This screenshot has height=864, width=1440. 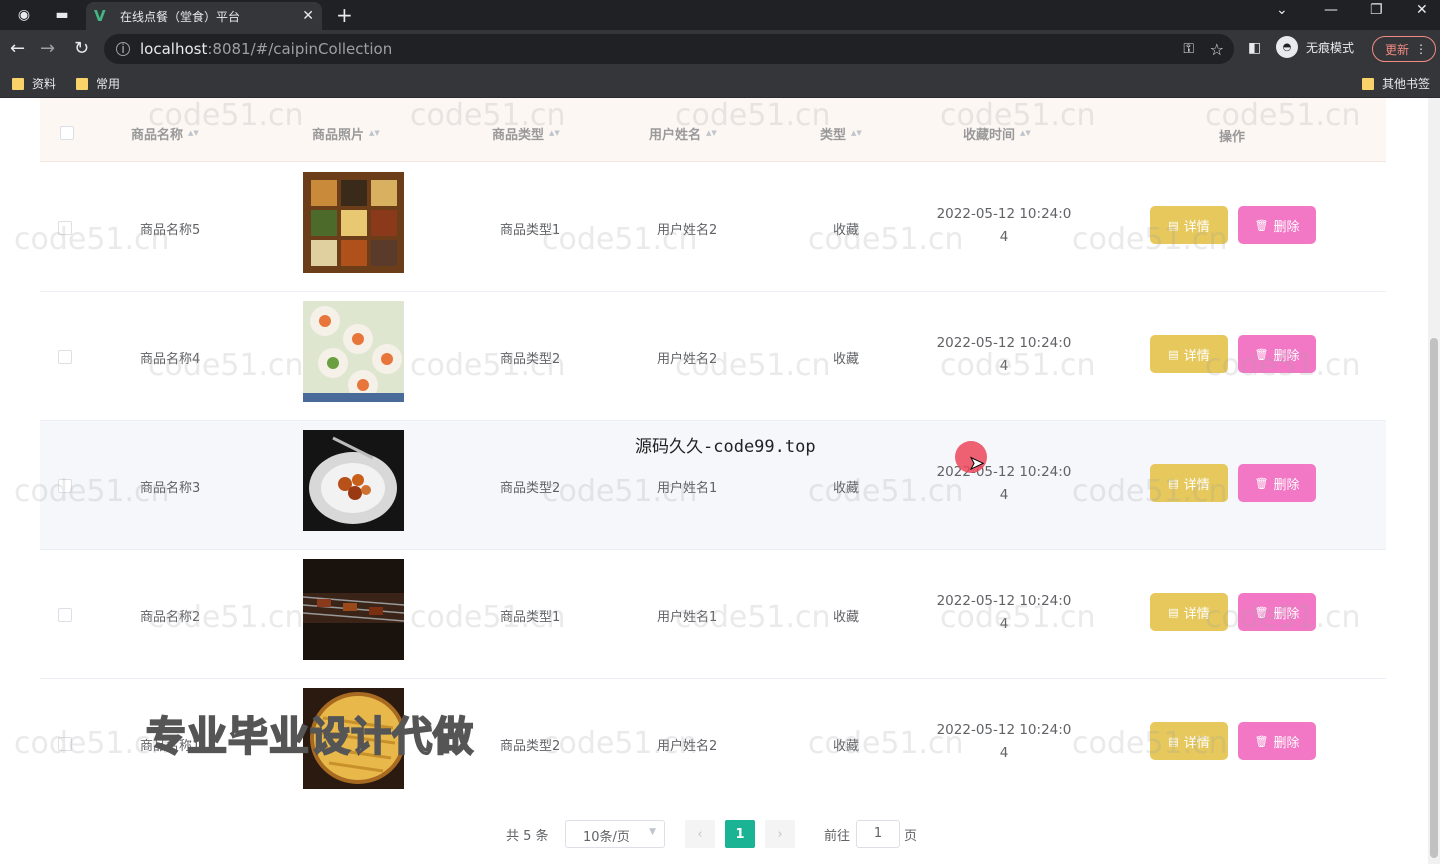 I want to click on bookmark-folder-ziliao: 资料, so click(x=34, y=83).